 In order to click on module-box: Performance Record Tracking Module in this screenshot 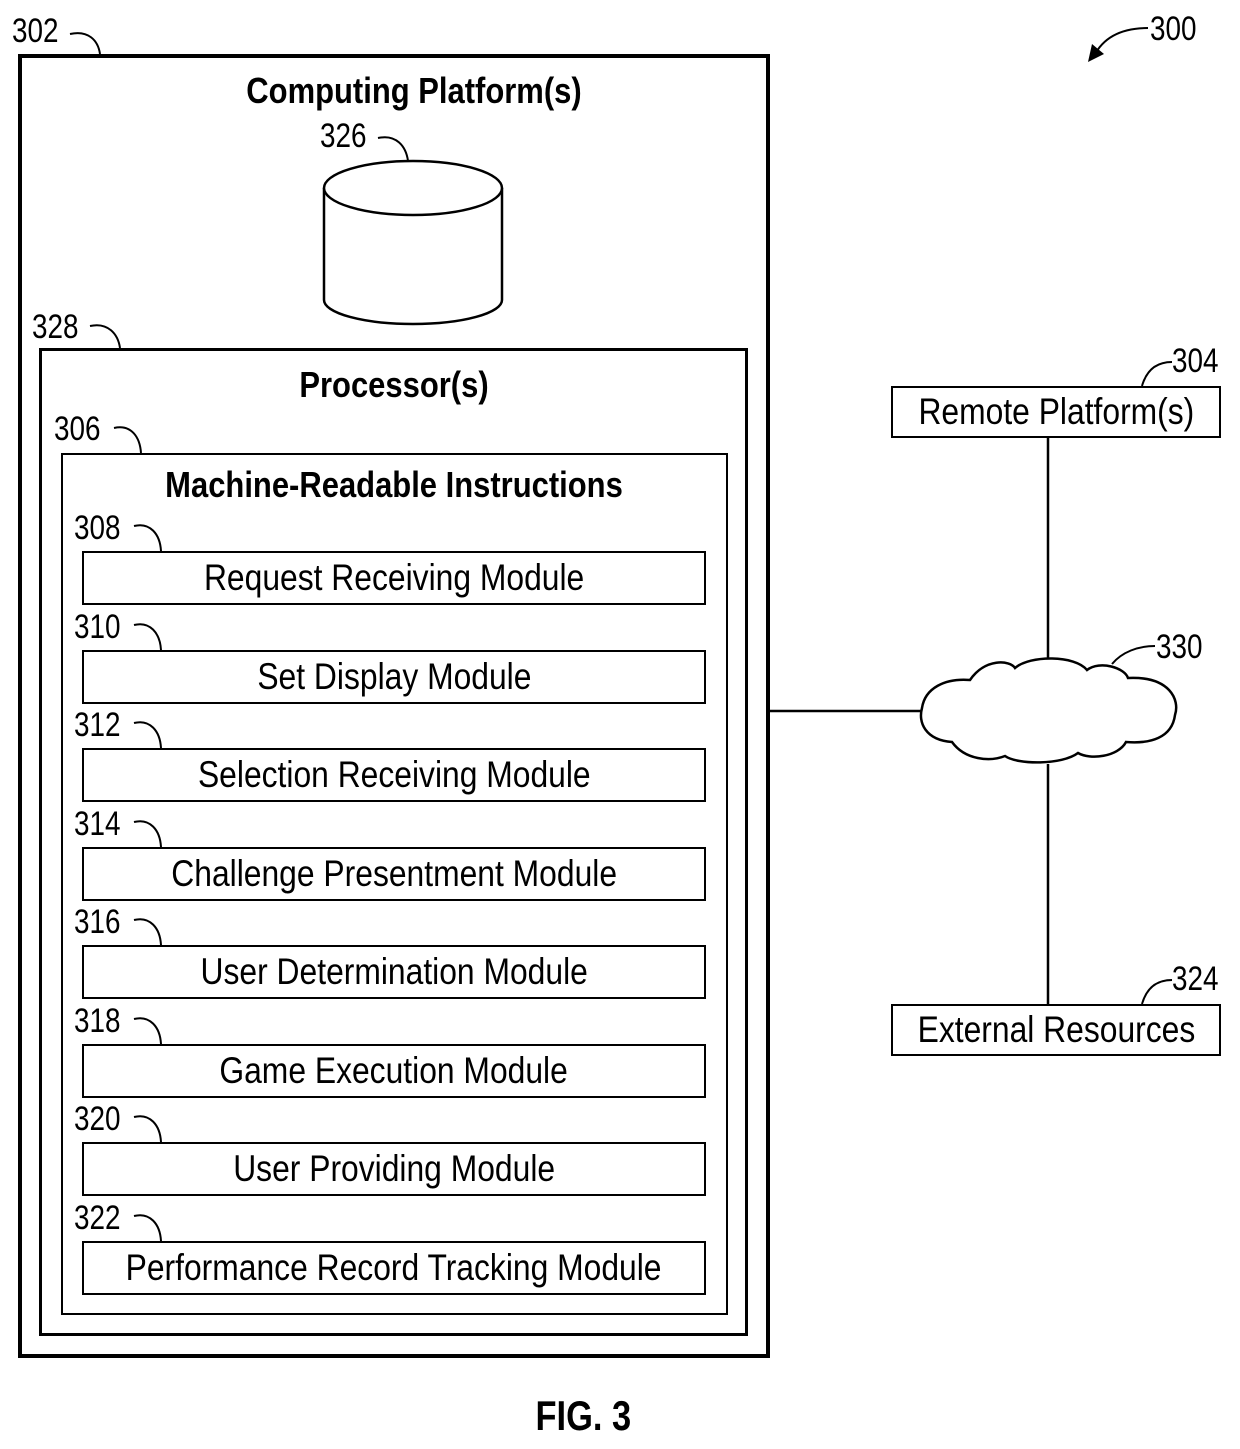, I will do `click(394, 1268)`.